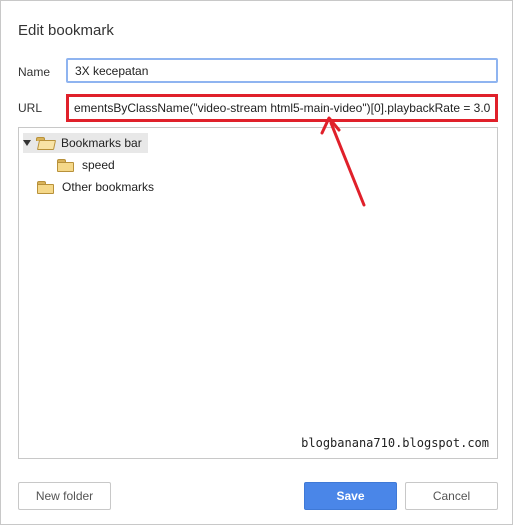 This screenshot has height=525, width=513. What do you see at coordinates (66, 30) in the screenshot?
I see `dialog-title: Edit bookmark` at bounding box center [66, 30].